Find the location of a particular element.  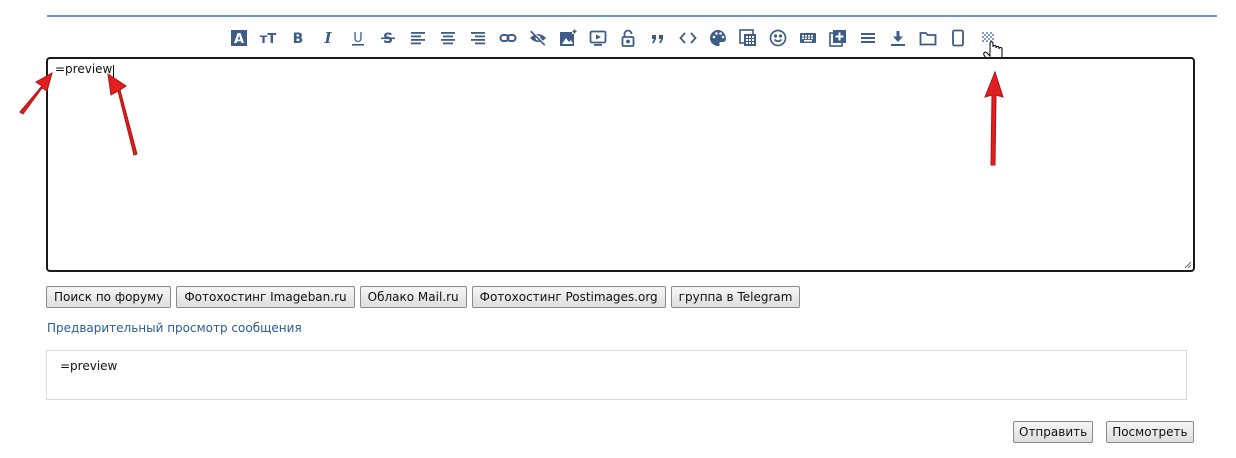

imageban-button: Фотохостинг Imageban.ru is located at coordinates (265, 297).